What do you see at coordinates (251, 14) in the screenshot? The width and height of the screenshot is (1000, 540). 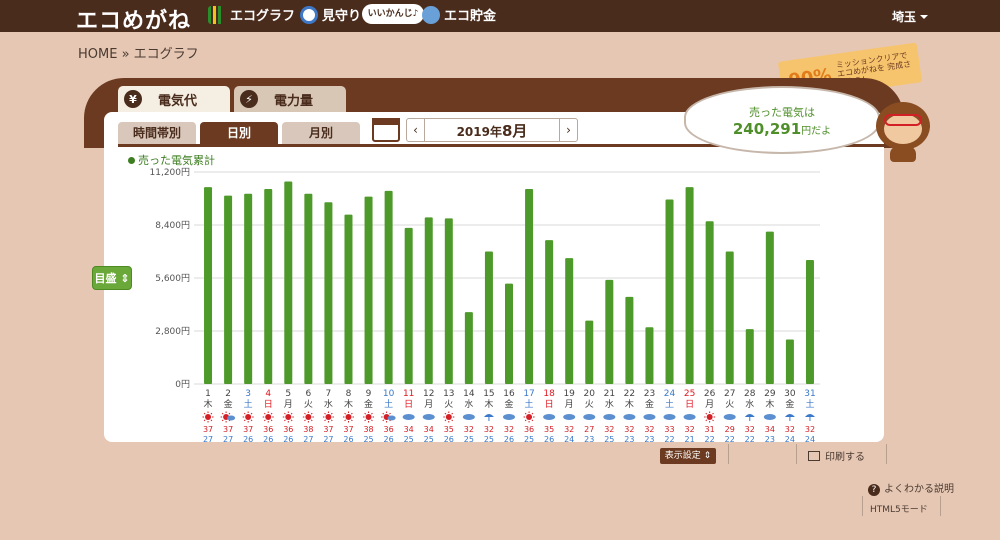 I see `nav-eco-graph: エコグラフ` at bounding box center [251, 14].